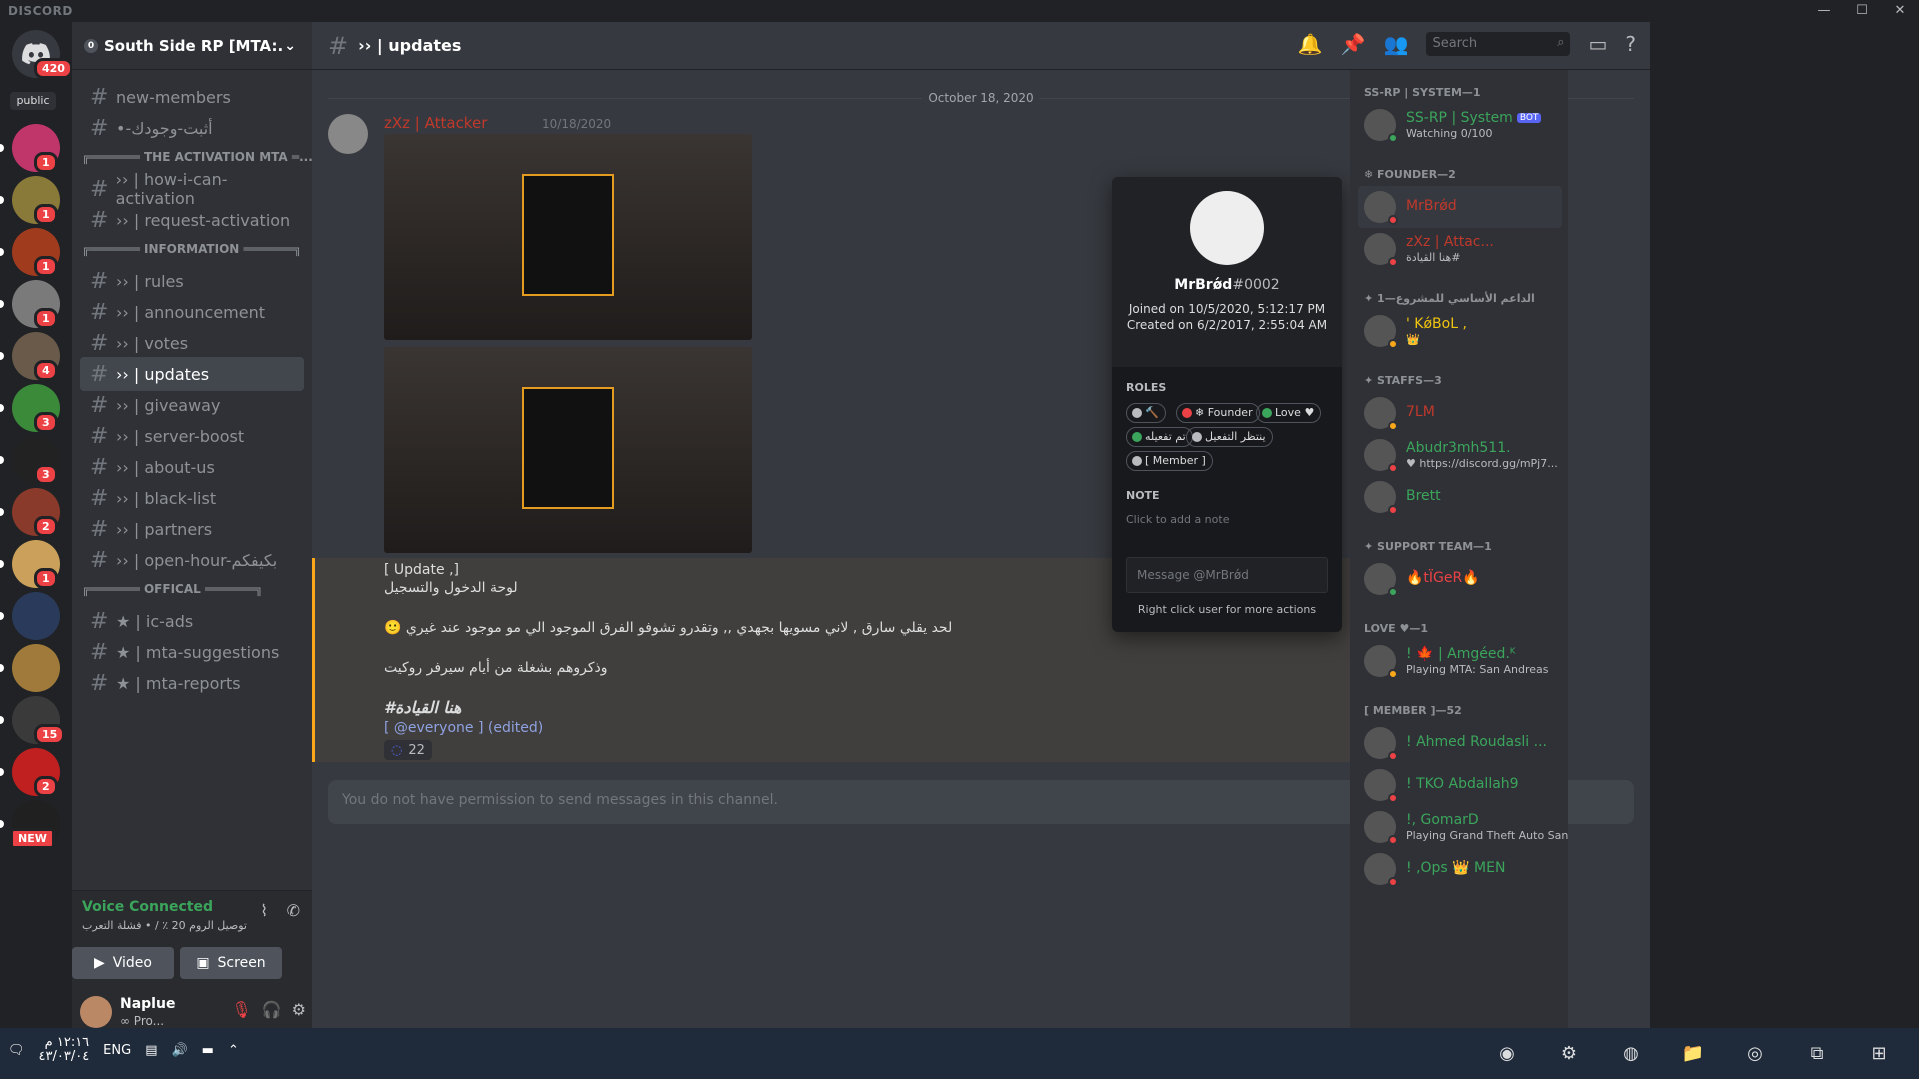 The width and height of the screenshot is (1919, 1079). What do you see at coordinates (1460, 579) in the screenshot?
I see `member-item: 🔥tÏGeR🔥` at bounding box center [1460, 579].